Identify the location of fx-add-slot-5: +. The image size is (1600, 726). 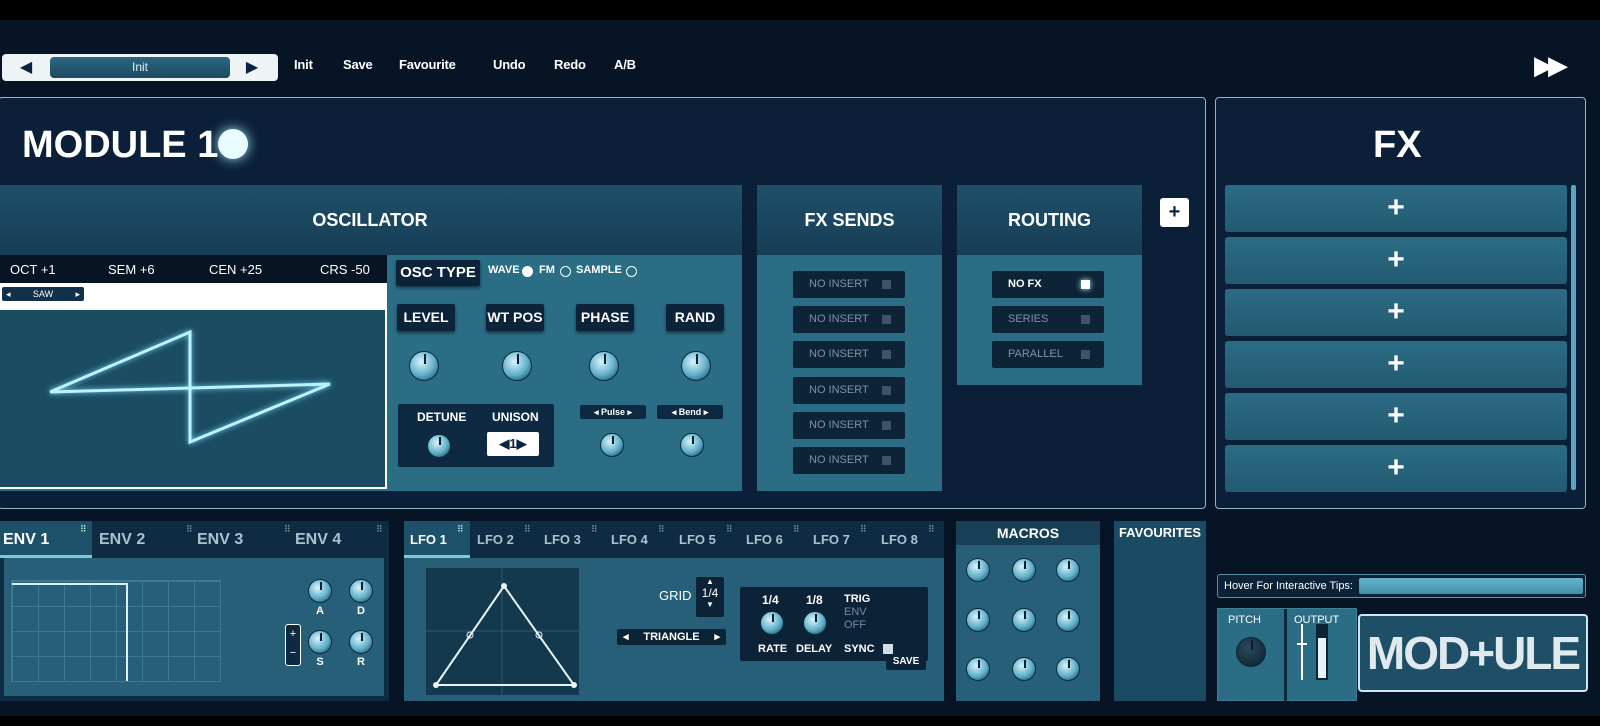
(1396, 416).